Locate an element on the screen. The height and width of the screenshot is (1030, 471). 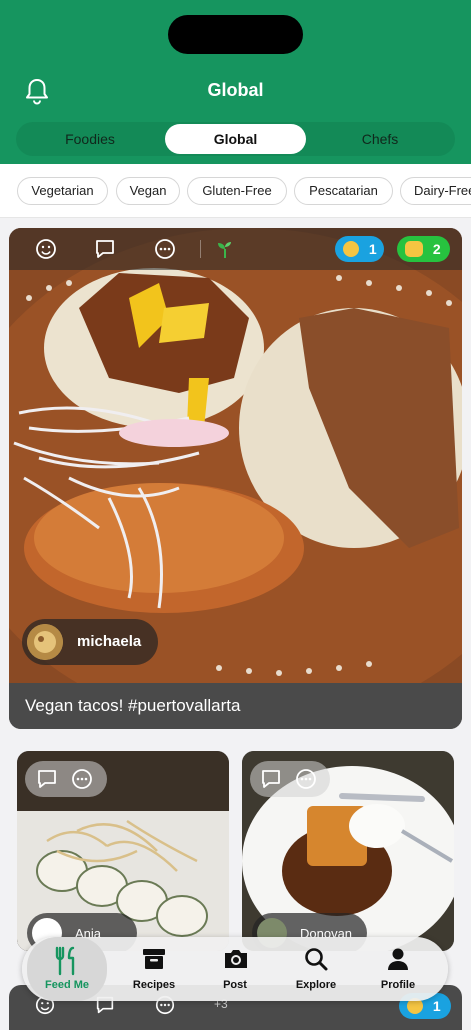
post-action-bar: 1 2 is located at coordinates (235, 249).